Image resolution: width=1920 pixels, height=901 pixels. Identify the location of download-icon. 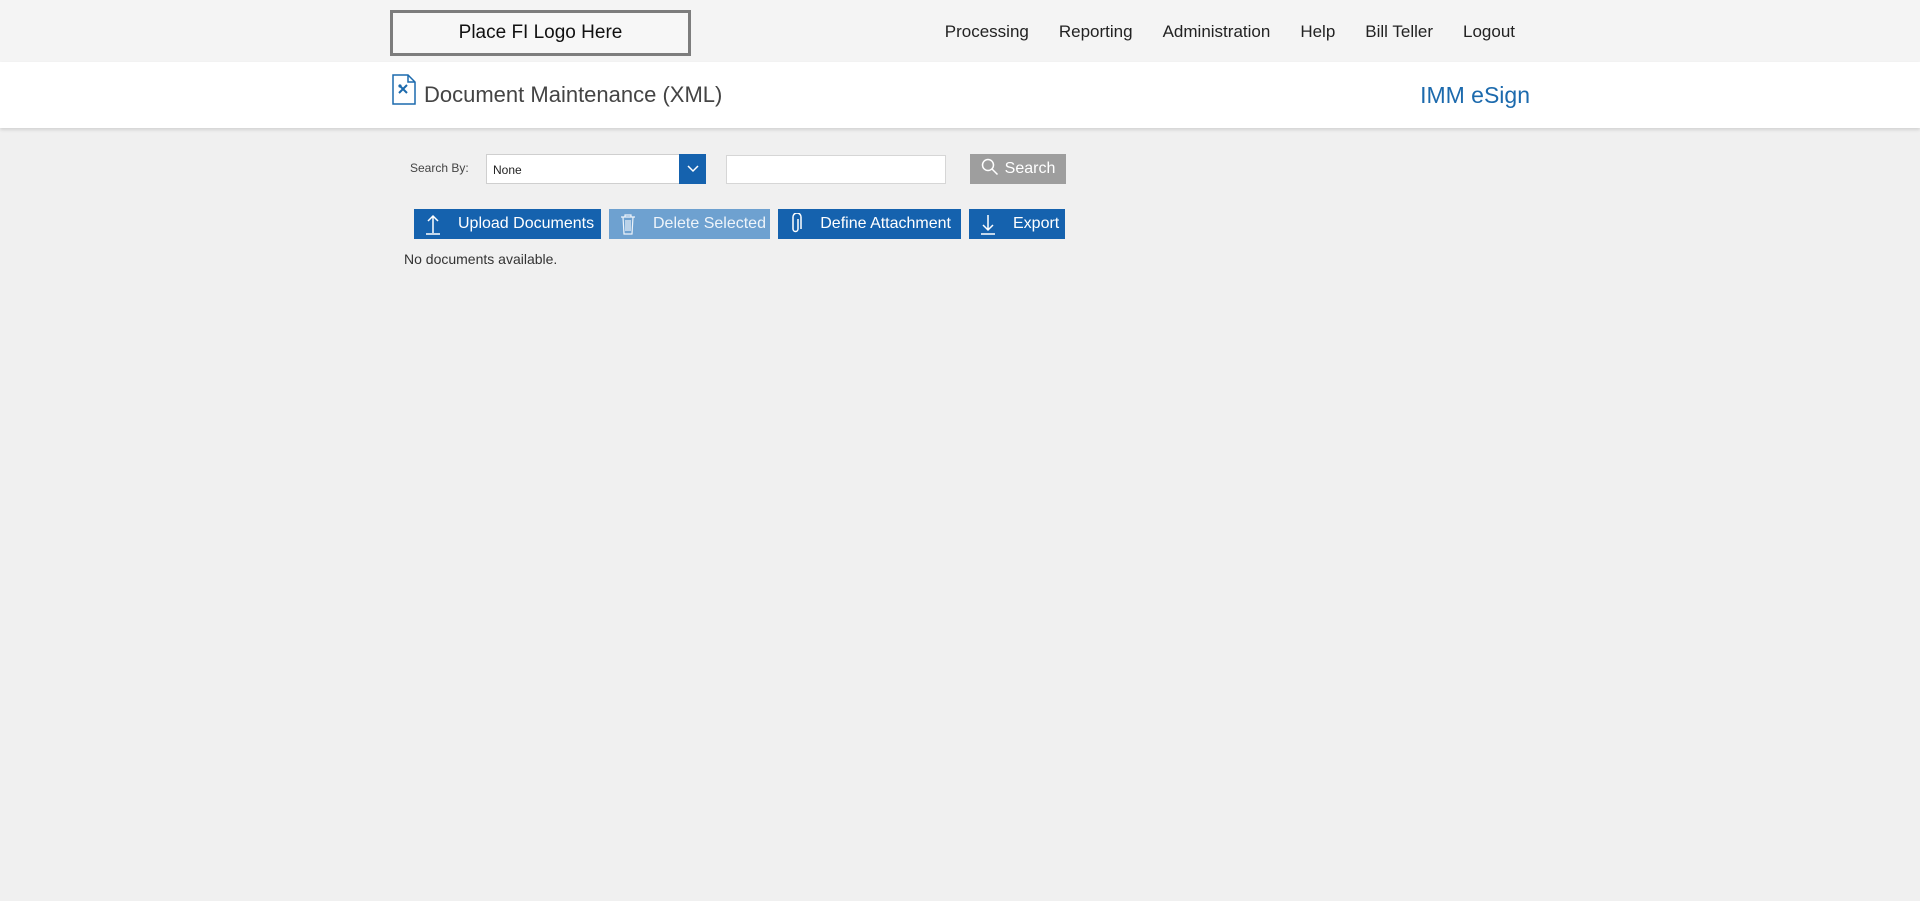
(988, 224).